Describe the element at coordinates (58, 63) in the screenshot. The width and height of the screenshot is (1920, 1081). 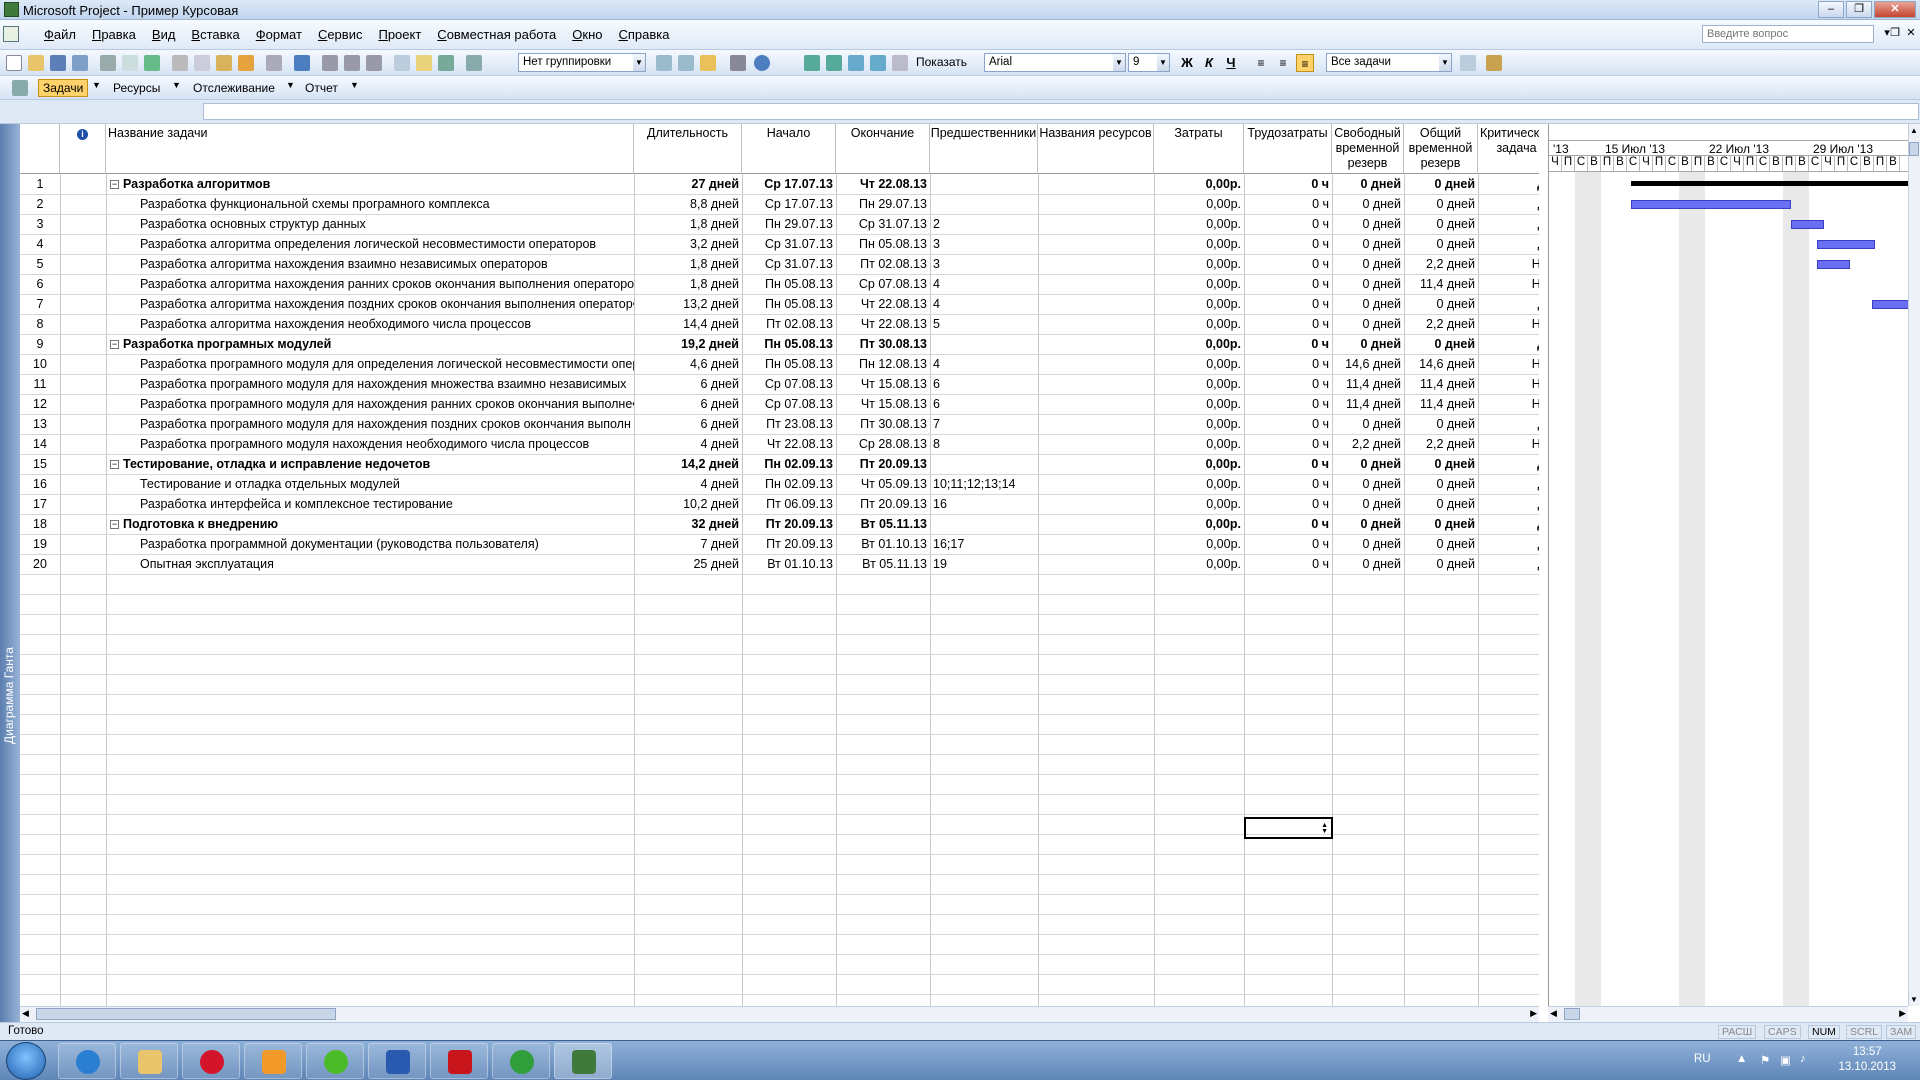
I see `save-icon` at that location.